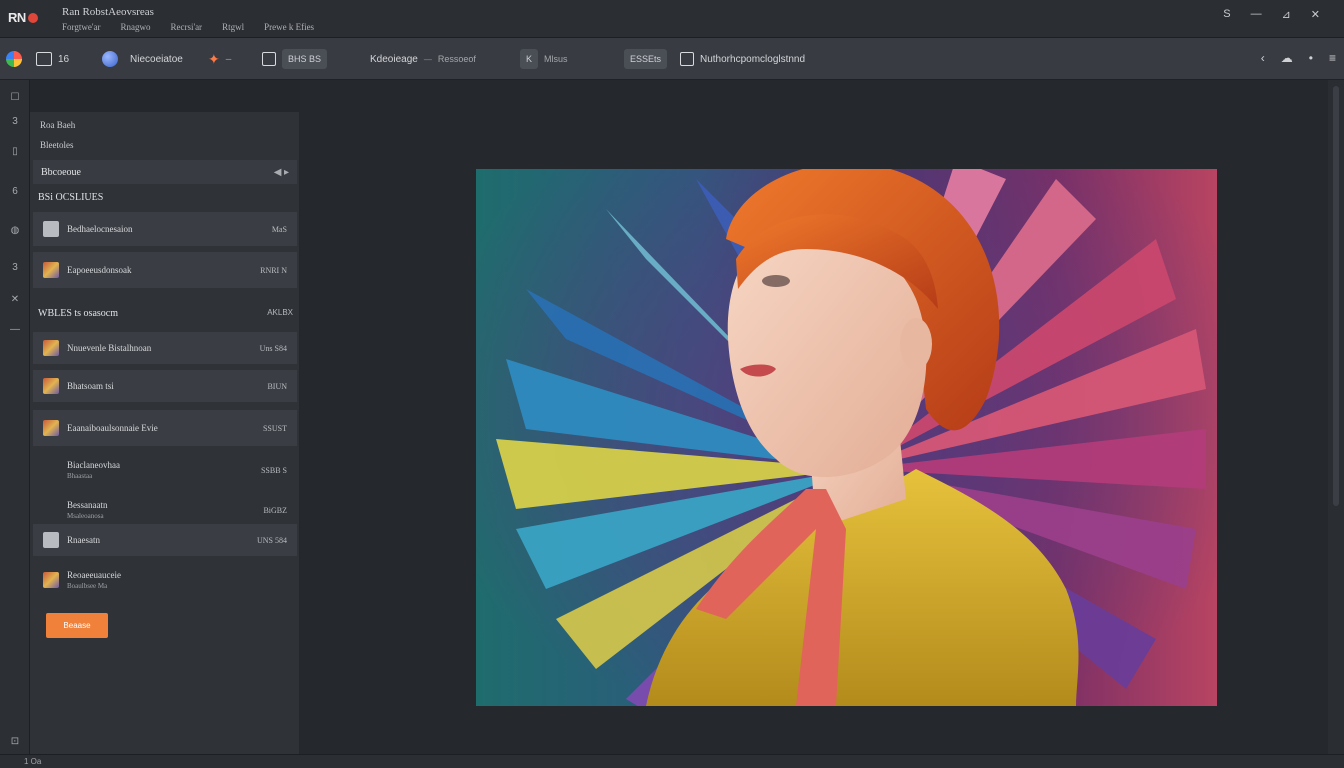 This screenshot has width=1344, height=768. What do you see at coordinates (544, 59) in the screenshot?
I see `toolbar-k-button: K Mlsus` at bounding box center [544, 59].